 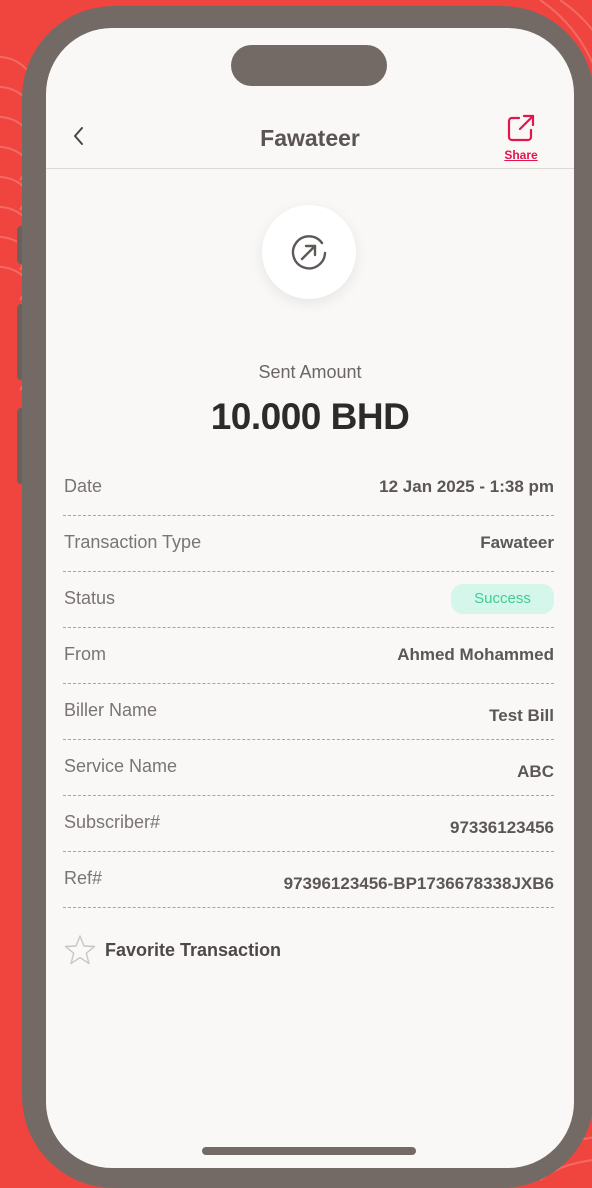 What do you see at coordinates (308, 712) in the screenshot?
I see `detail-row-biller-name: Biller Name Test Bill` at bounding box center [308, 712].